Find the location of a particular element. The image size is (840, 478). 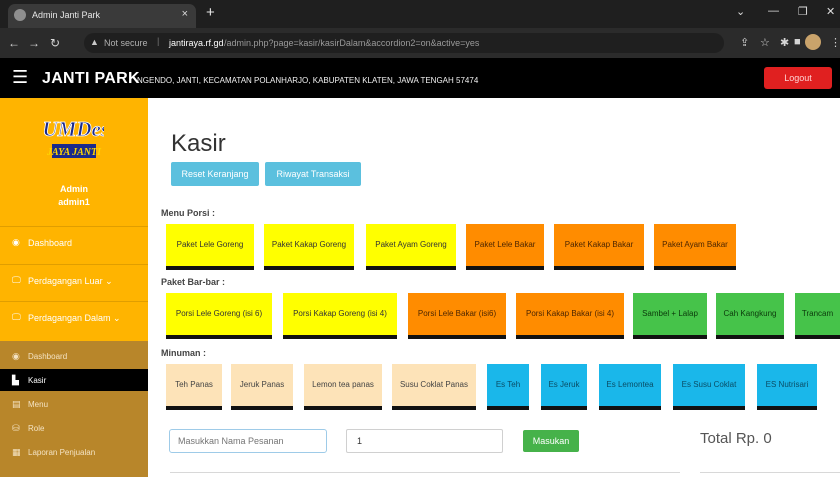

product-paket-lele-goreng: Paket Lele Goreng is located at coordinates (210, 247).